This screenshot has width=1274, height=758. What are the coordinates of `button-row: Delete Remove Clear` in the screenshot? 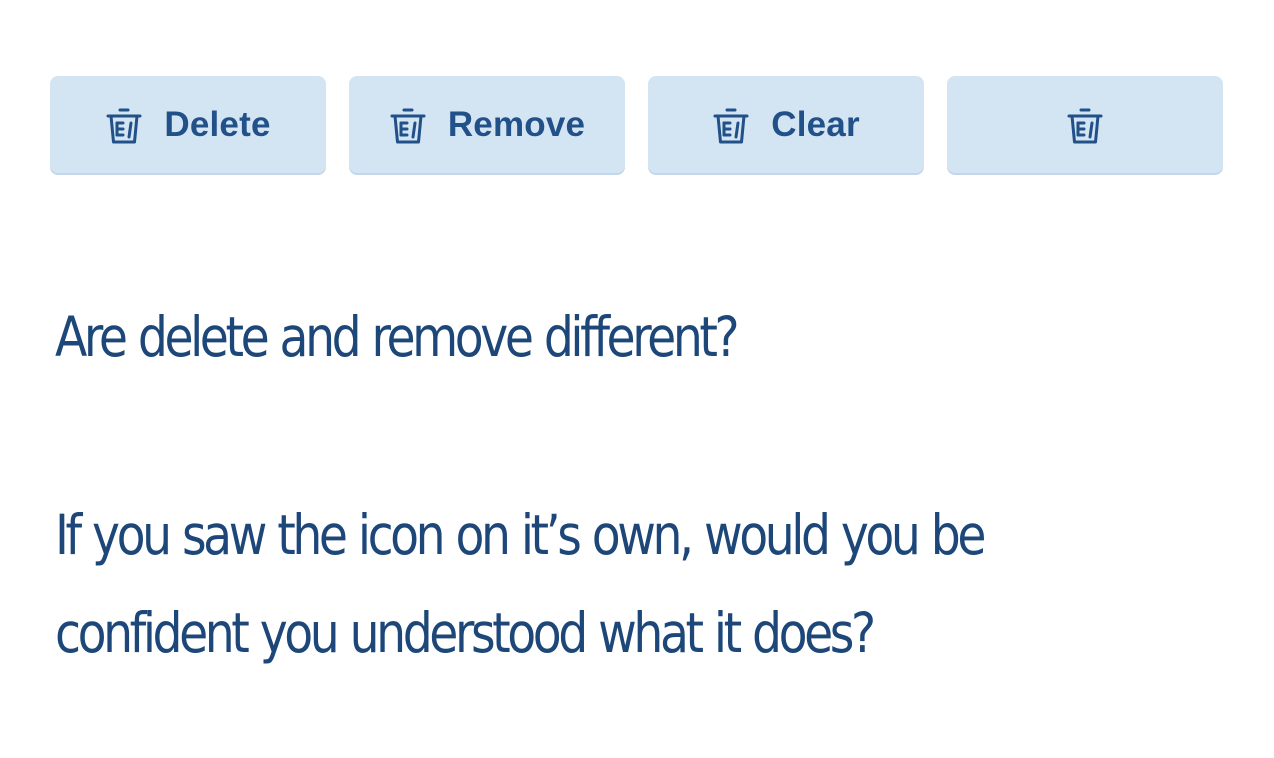 It's located at (636, 124).